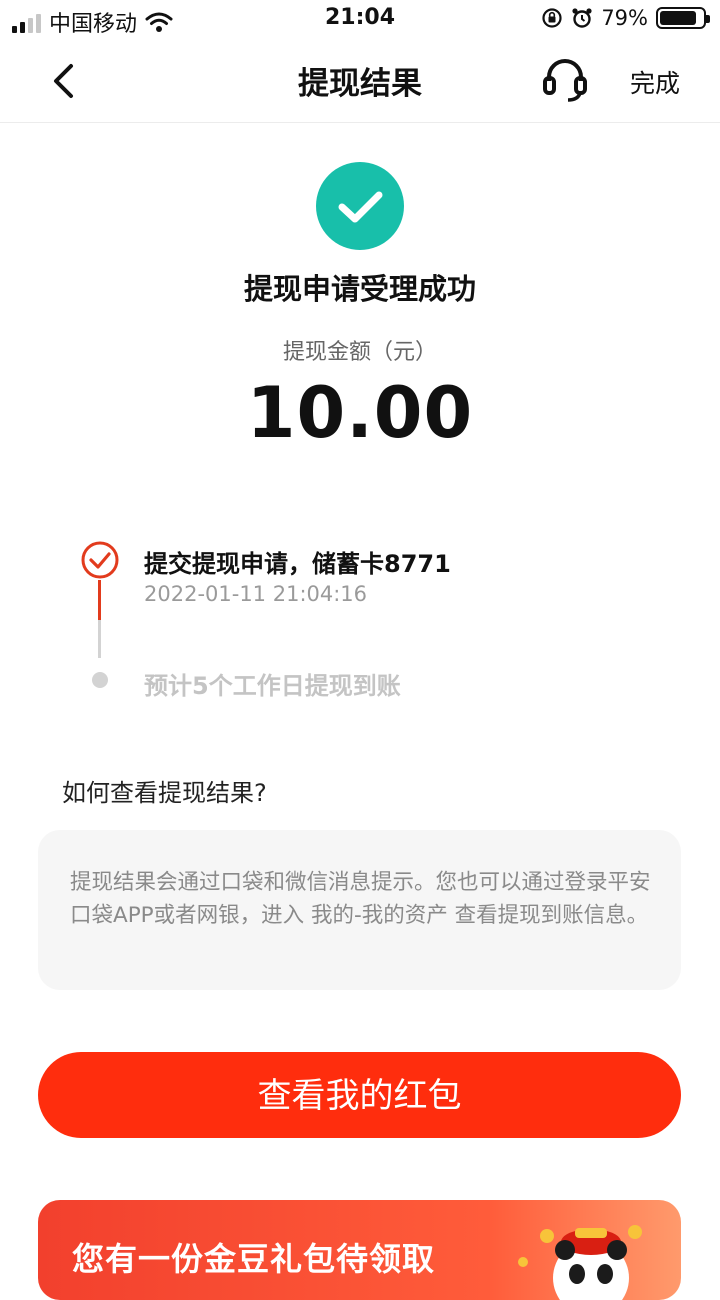 This screenshot has height=1300, width=720. What do you see at coordinates (99, 600) in the screenshot?
I see `timeline-line-done` at bounding box center [99, 600].